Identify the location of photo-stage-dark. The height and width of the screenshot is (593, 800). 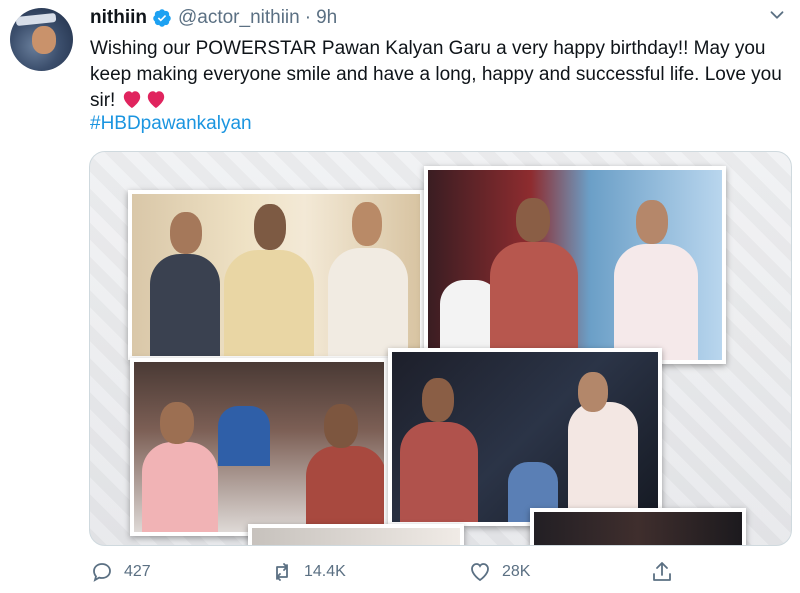
(525, 437).